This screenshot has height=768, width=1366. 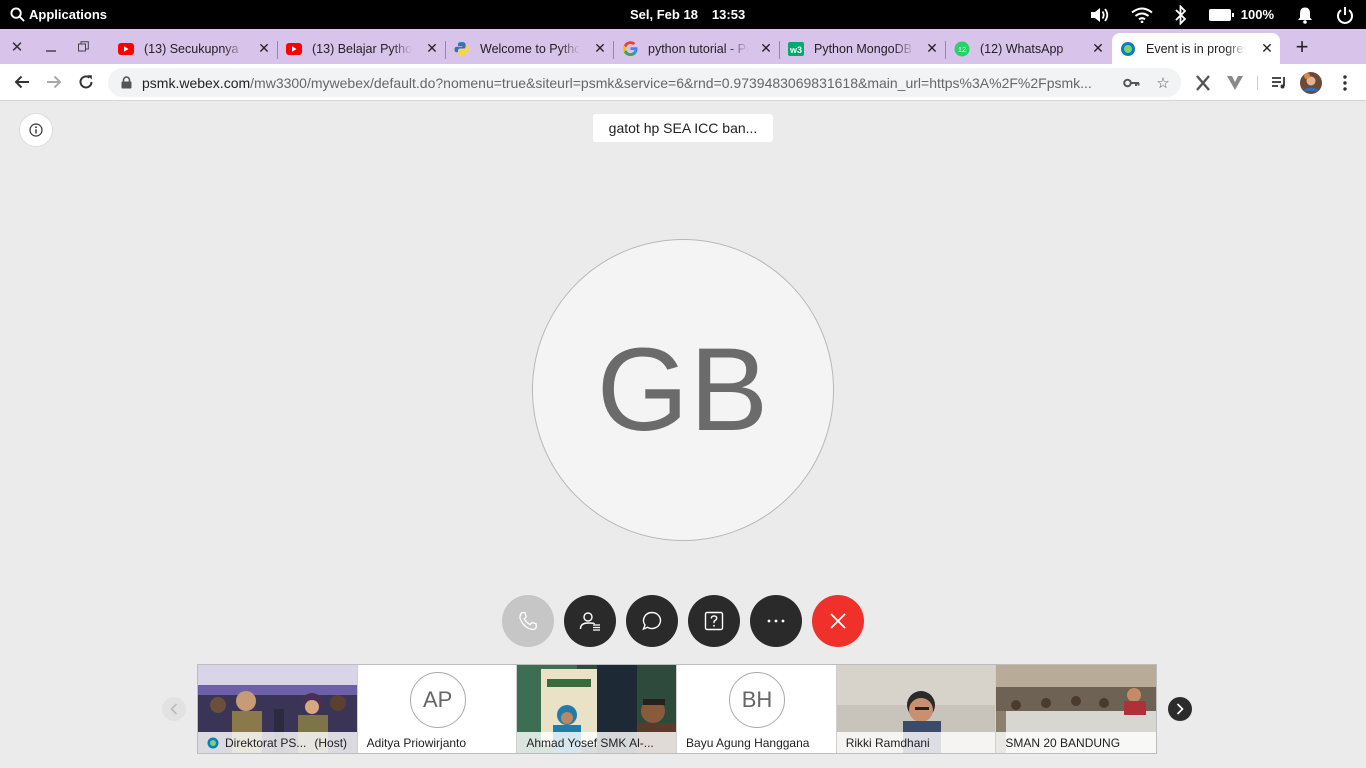 I want to click on svg-text: 12, so click(x=962, y=49).